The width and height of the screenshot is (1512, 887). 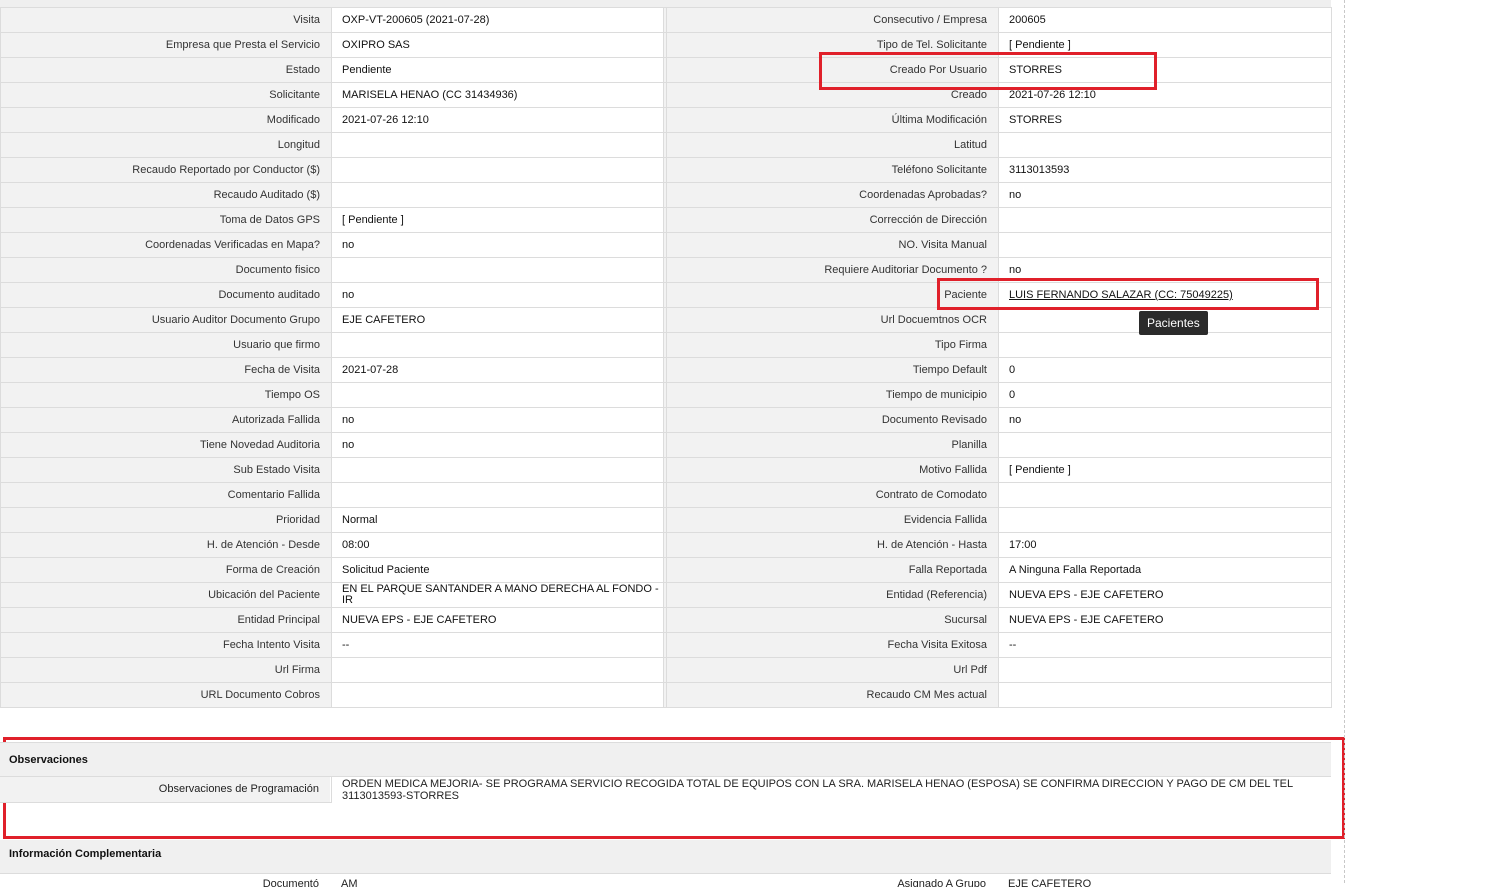 What do you see at coordinates (832, 245) in the screenshot?
I see `field-label: NO. Visita Manual` at bounding box center [832, 245].